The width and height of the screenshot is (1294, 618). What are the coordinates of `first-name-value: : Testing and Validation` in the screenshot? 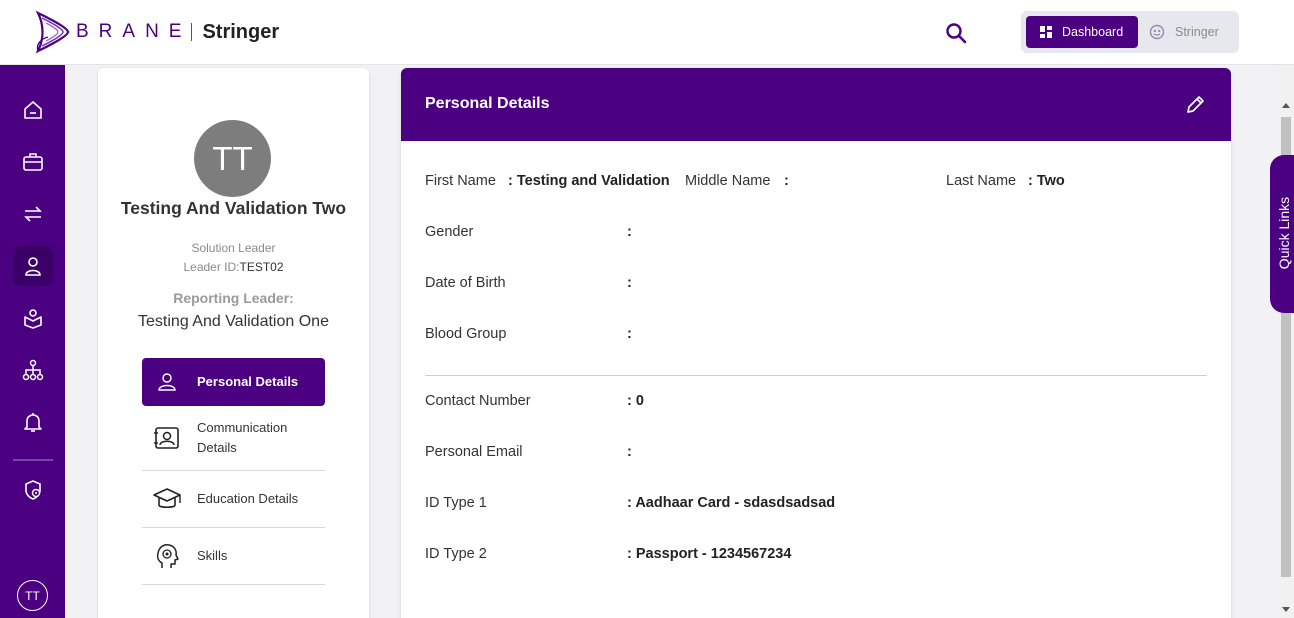 It's located at (589, 181).